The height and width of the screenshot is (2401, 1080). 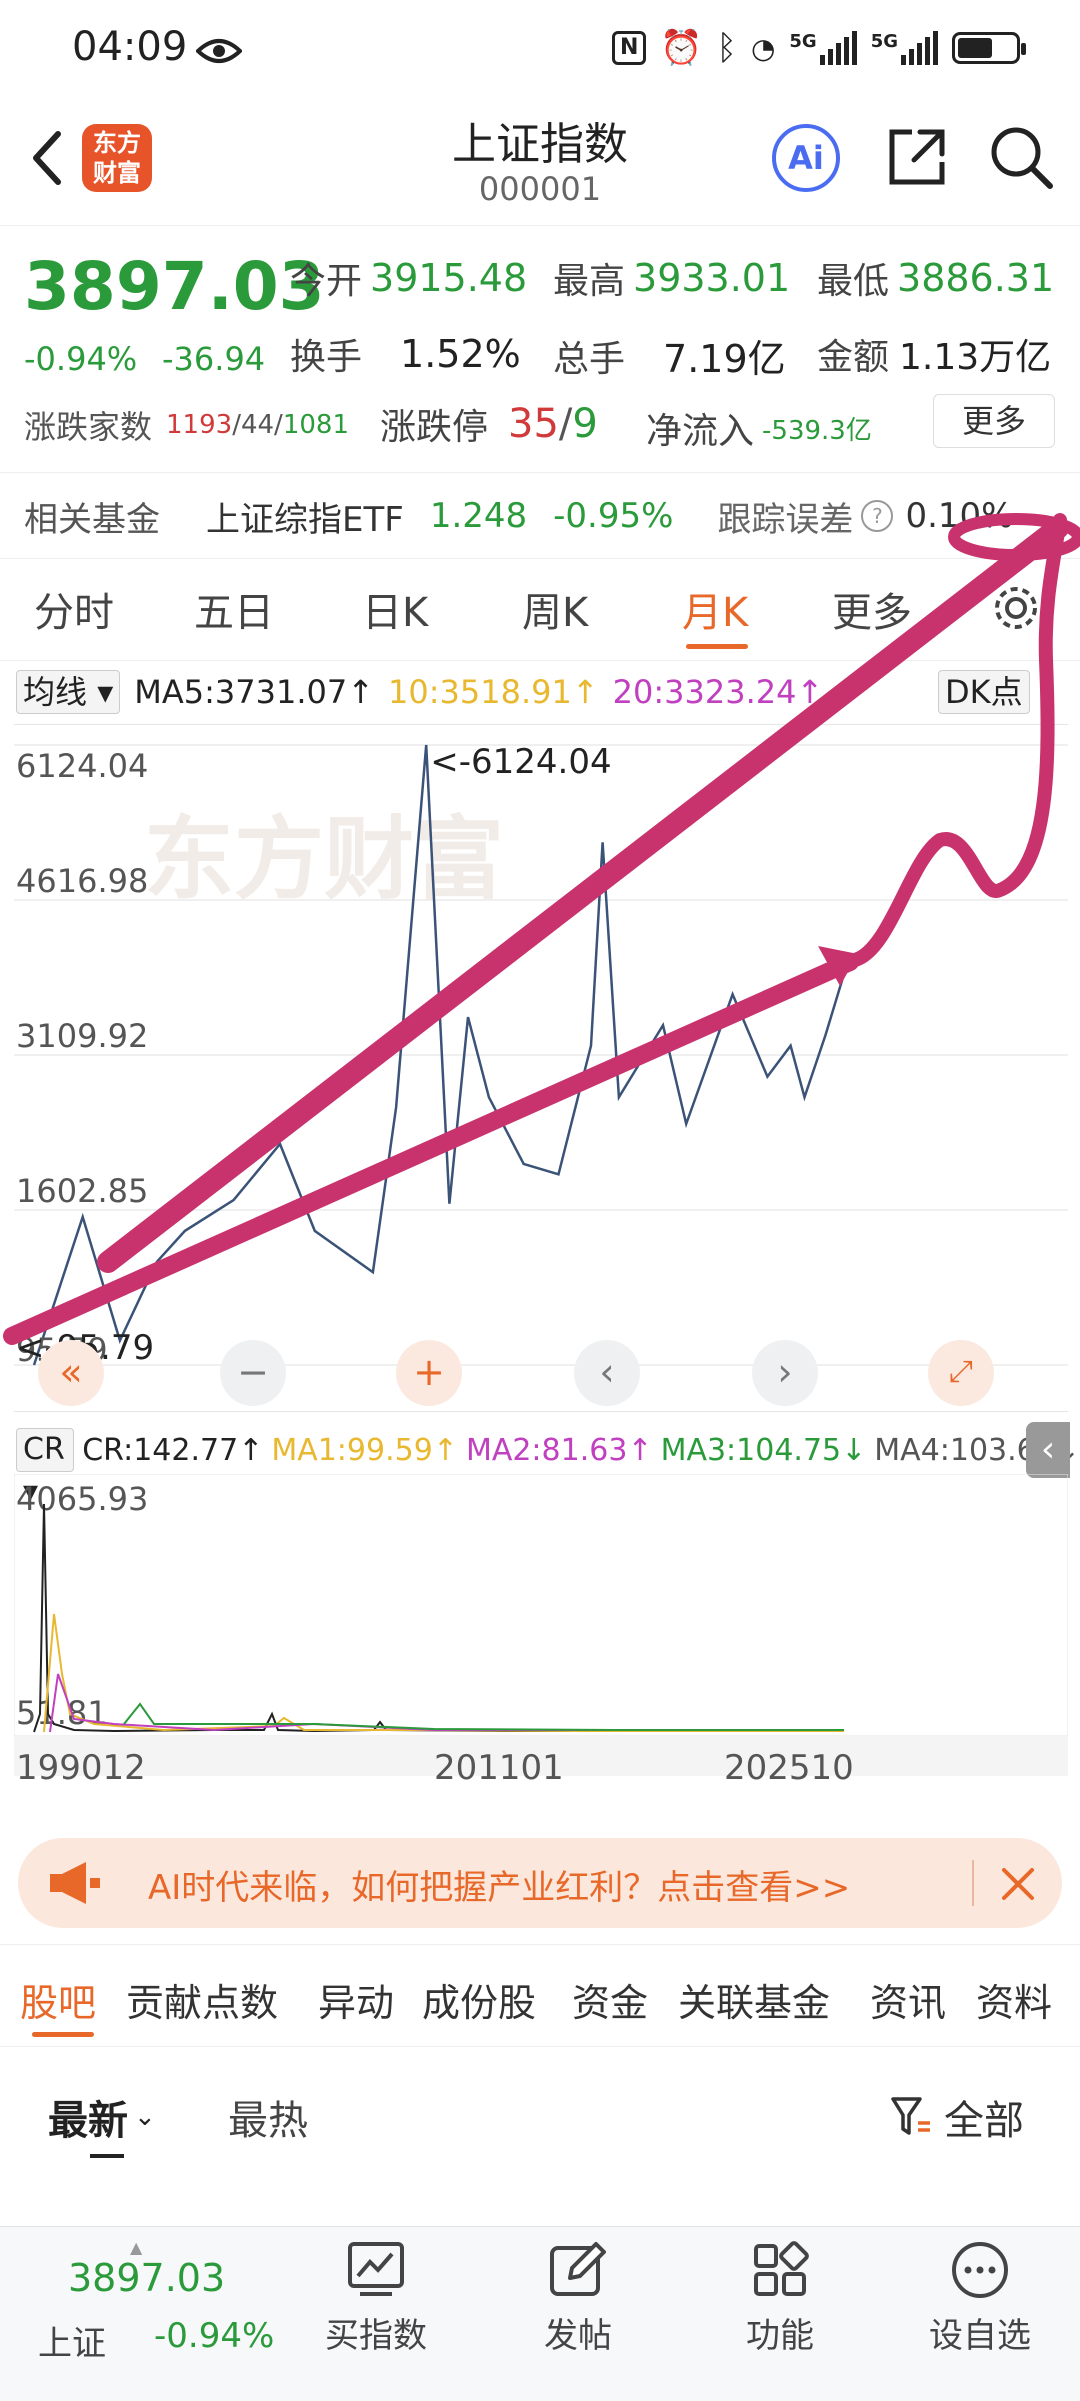 I want to click on ai-button: Ai, so click(x=806, y=158).